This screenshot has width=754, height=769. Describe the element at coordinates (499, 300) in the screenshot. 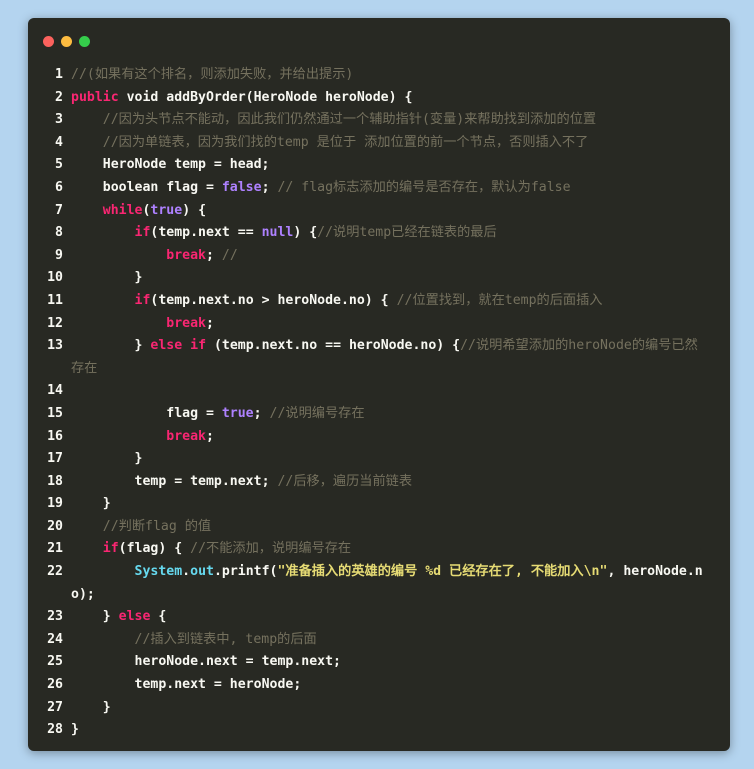

I see `code-token-comment: //位置找到，就在temp的后面插入` at that location.